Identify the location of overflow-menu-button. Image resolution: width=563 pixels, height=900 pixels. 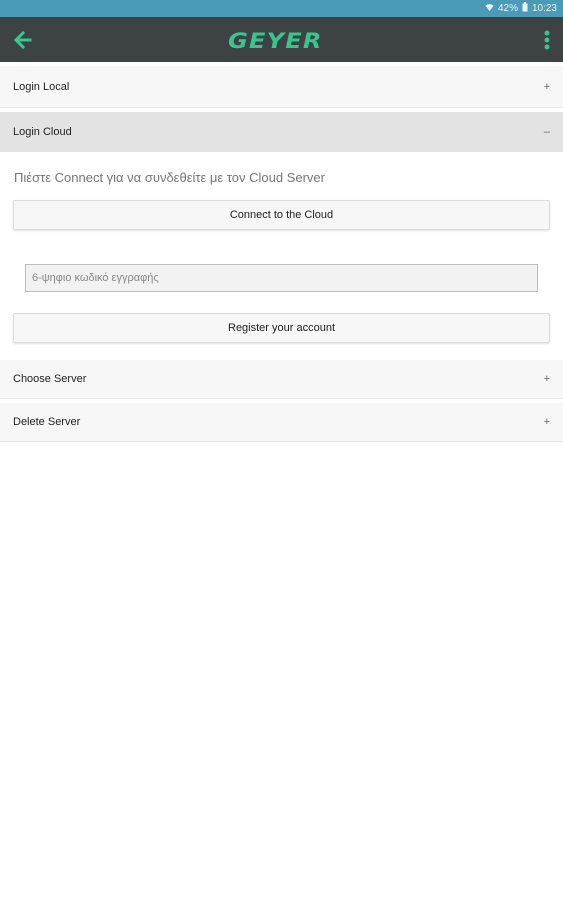
(547, 40).